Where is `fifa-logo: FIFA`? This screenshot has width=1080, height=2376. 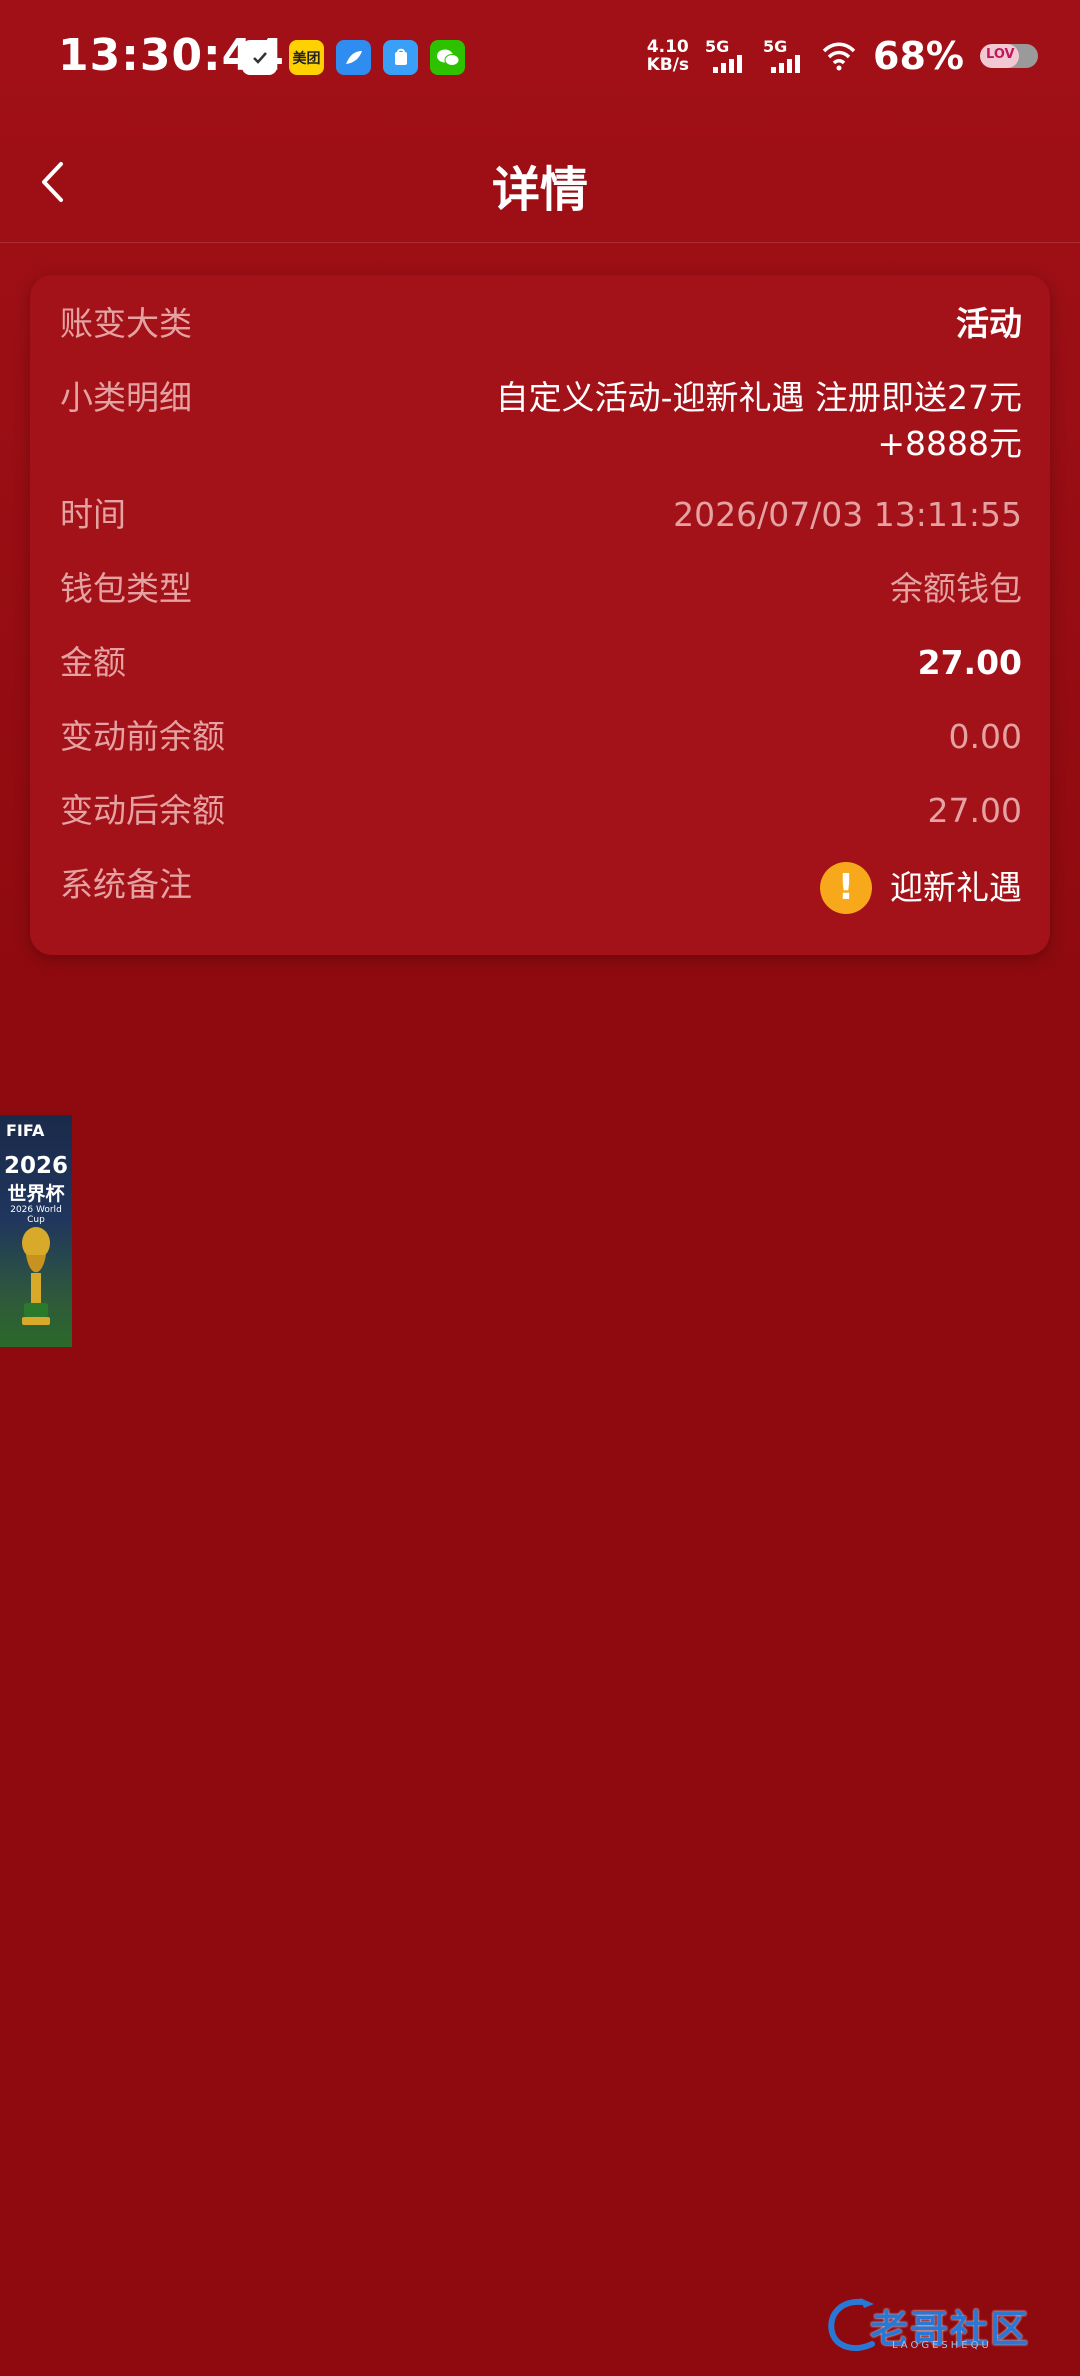 fifa-logo: FIFA is located at coordinates (25, 1130).